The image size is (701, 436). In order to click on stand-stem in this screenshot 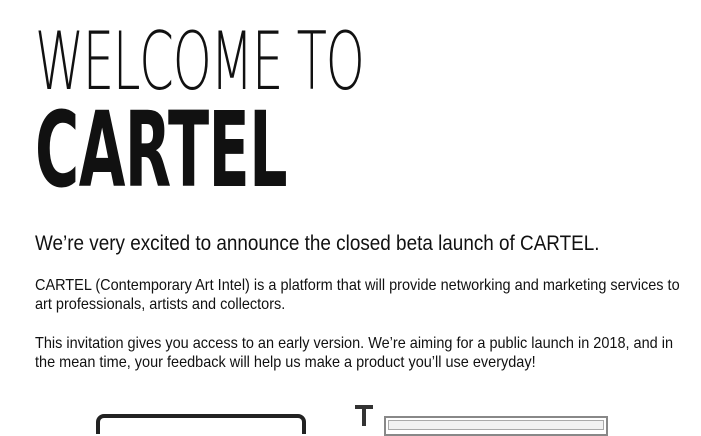, I will do `click(364, 415)`.